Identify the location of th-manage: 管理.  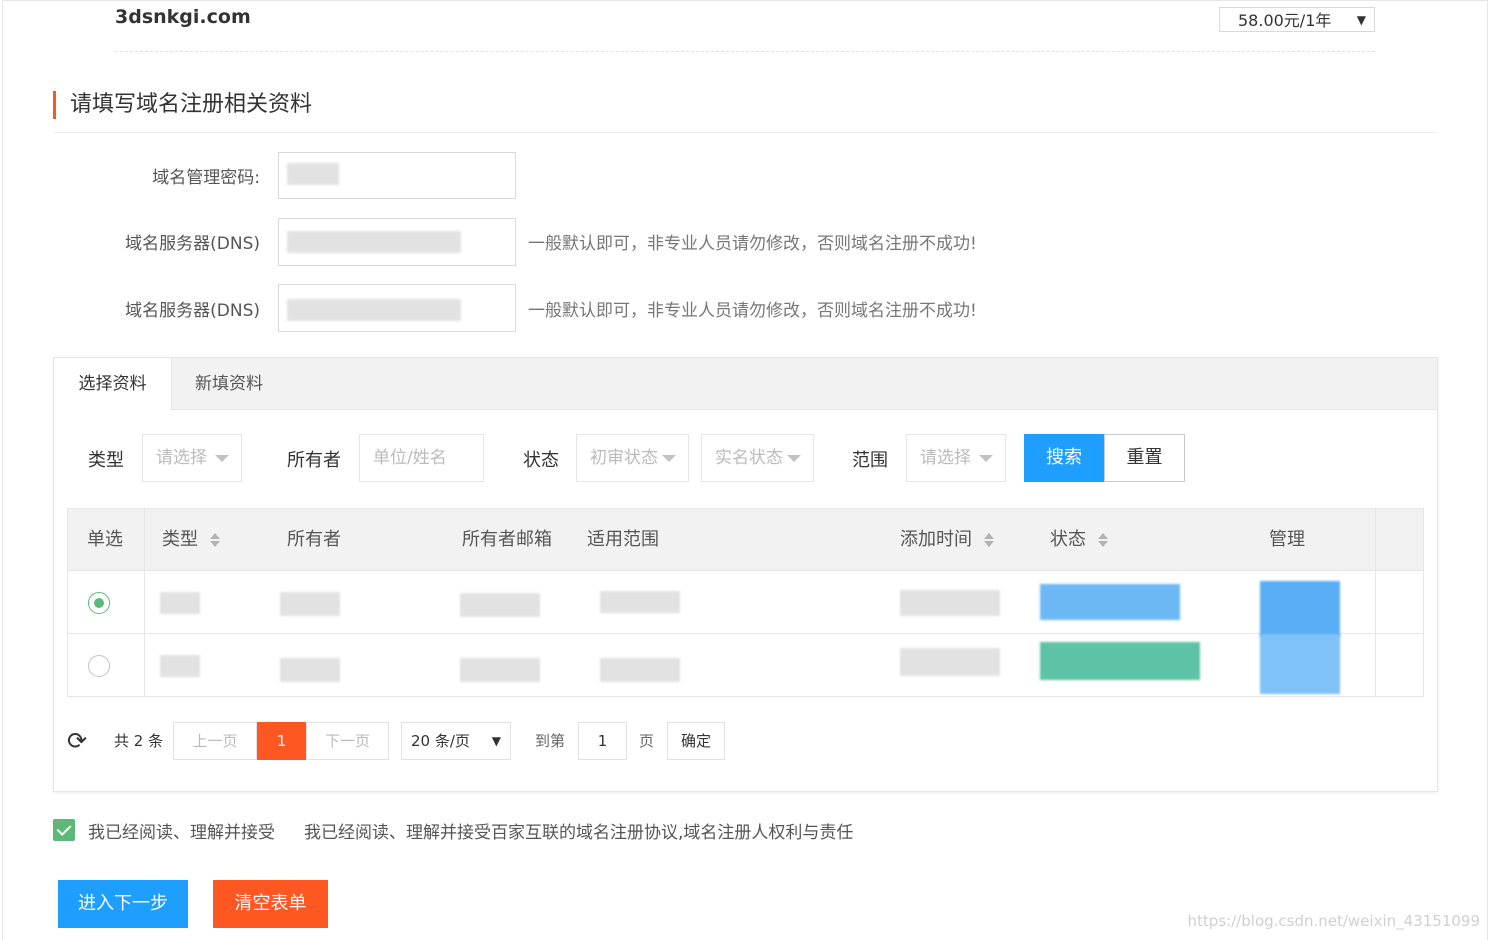
(1287, 539).